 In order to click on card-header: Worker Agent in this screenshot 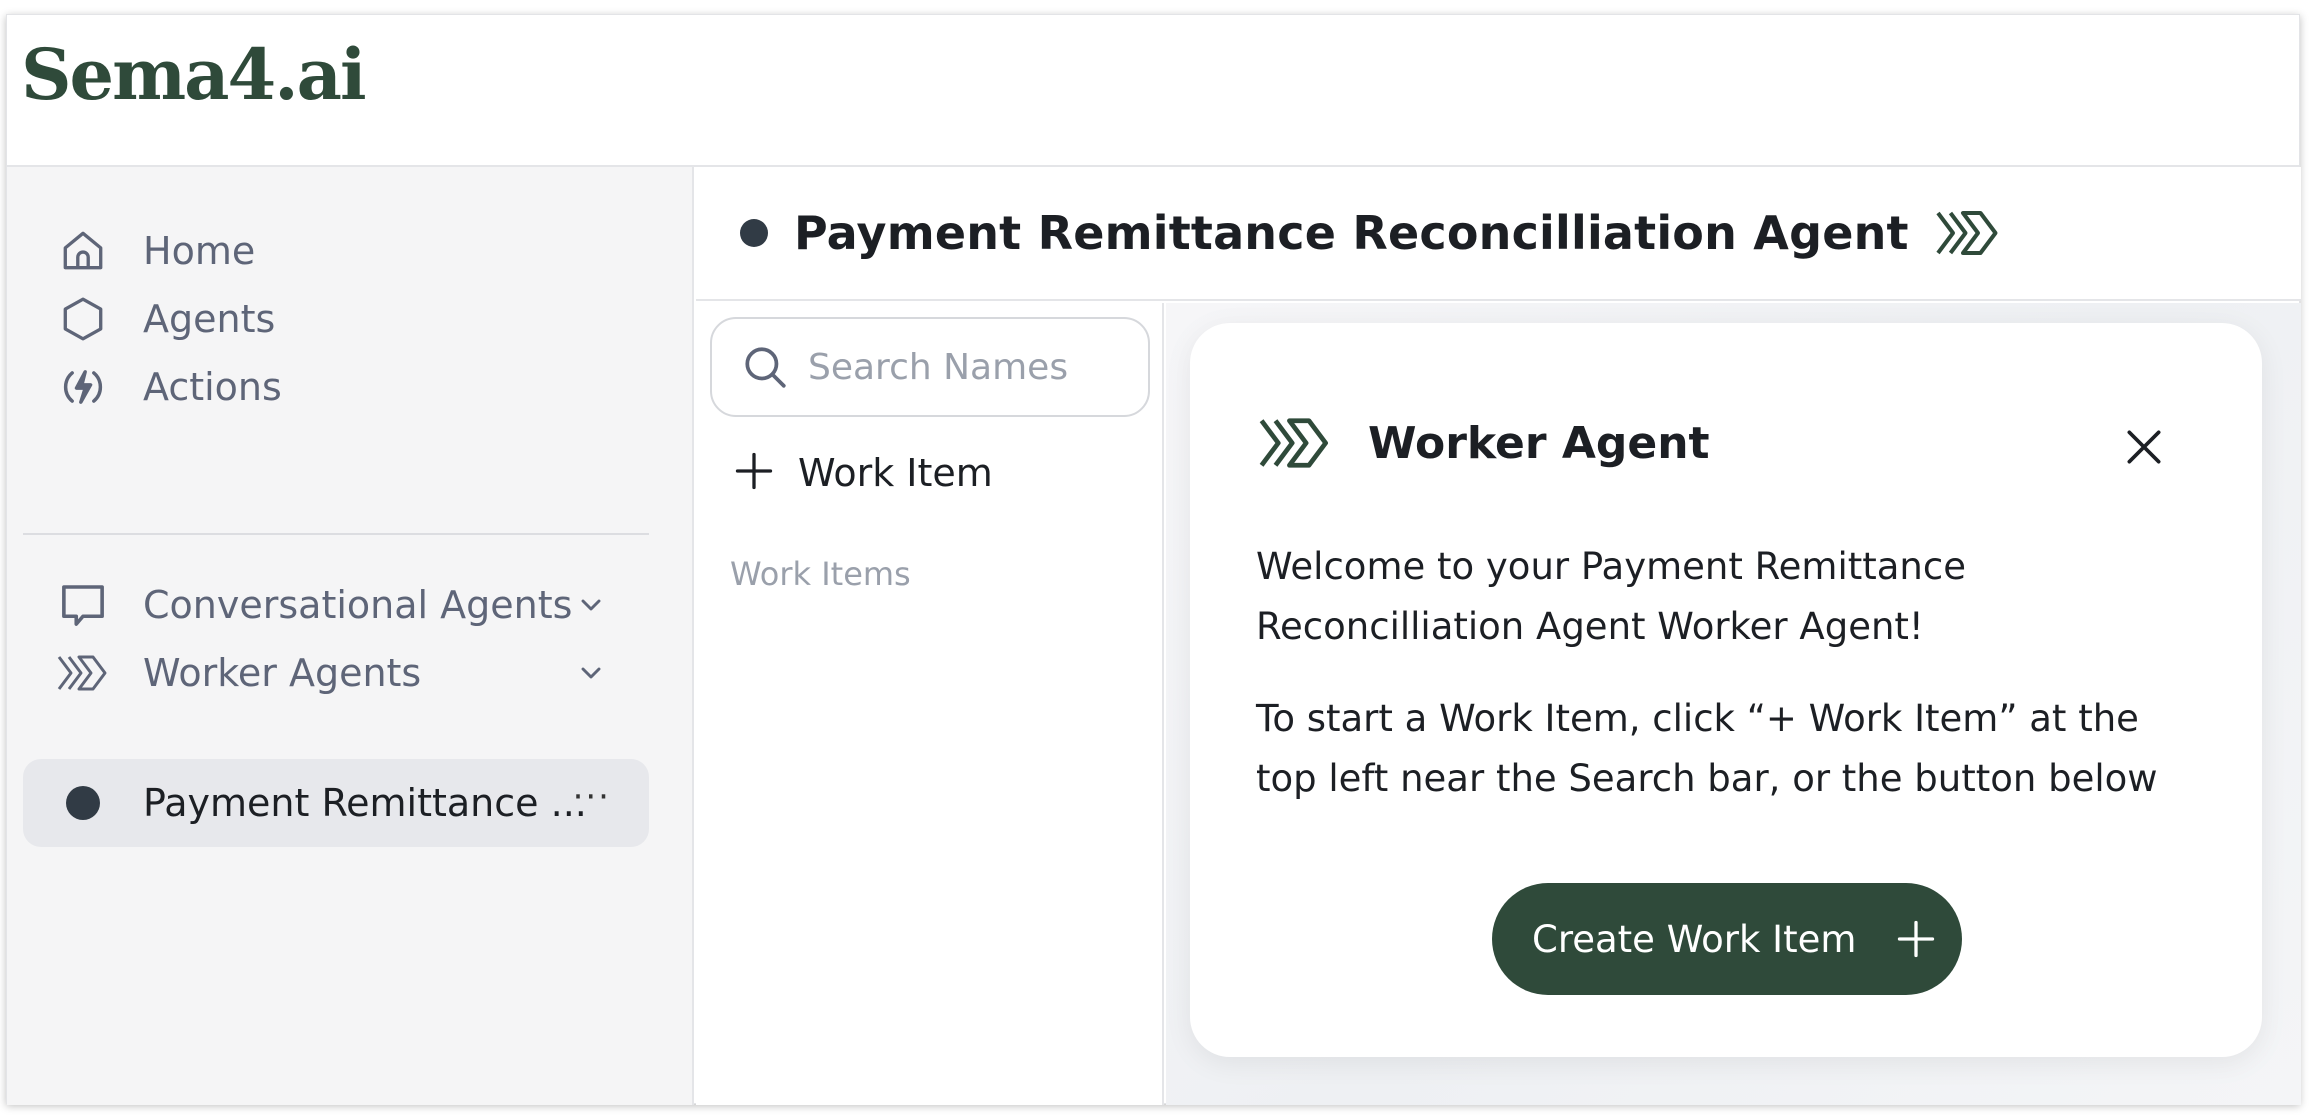, I will do `click(1483, 443)`.